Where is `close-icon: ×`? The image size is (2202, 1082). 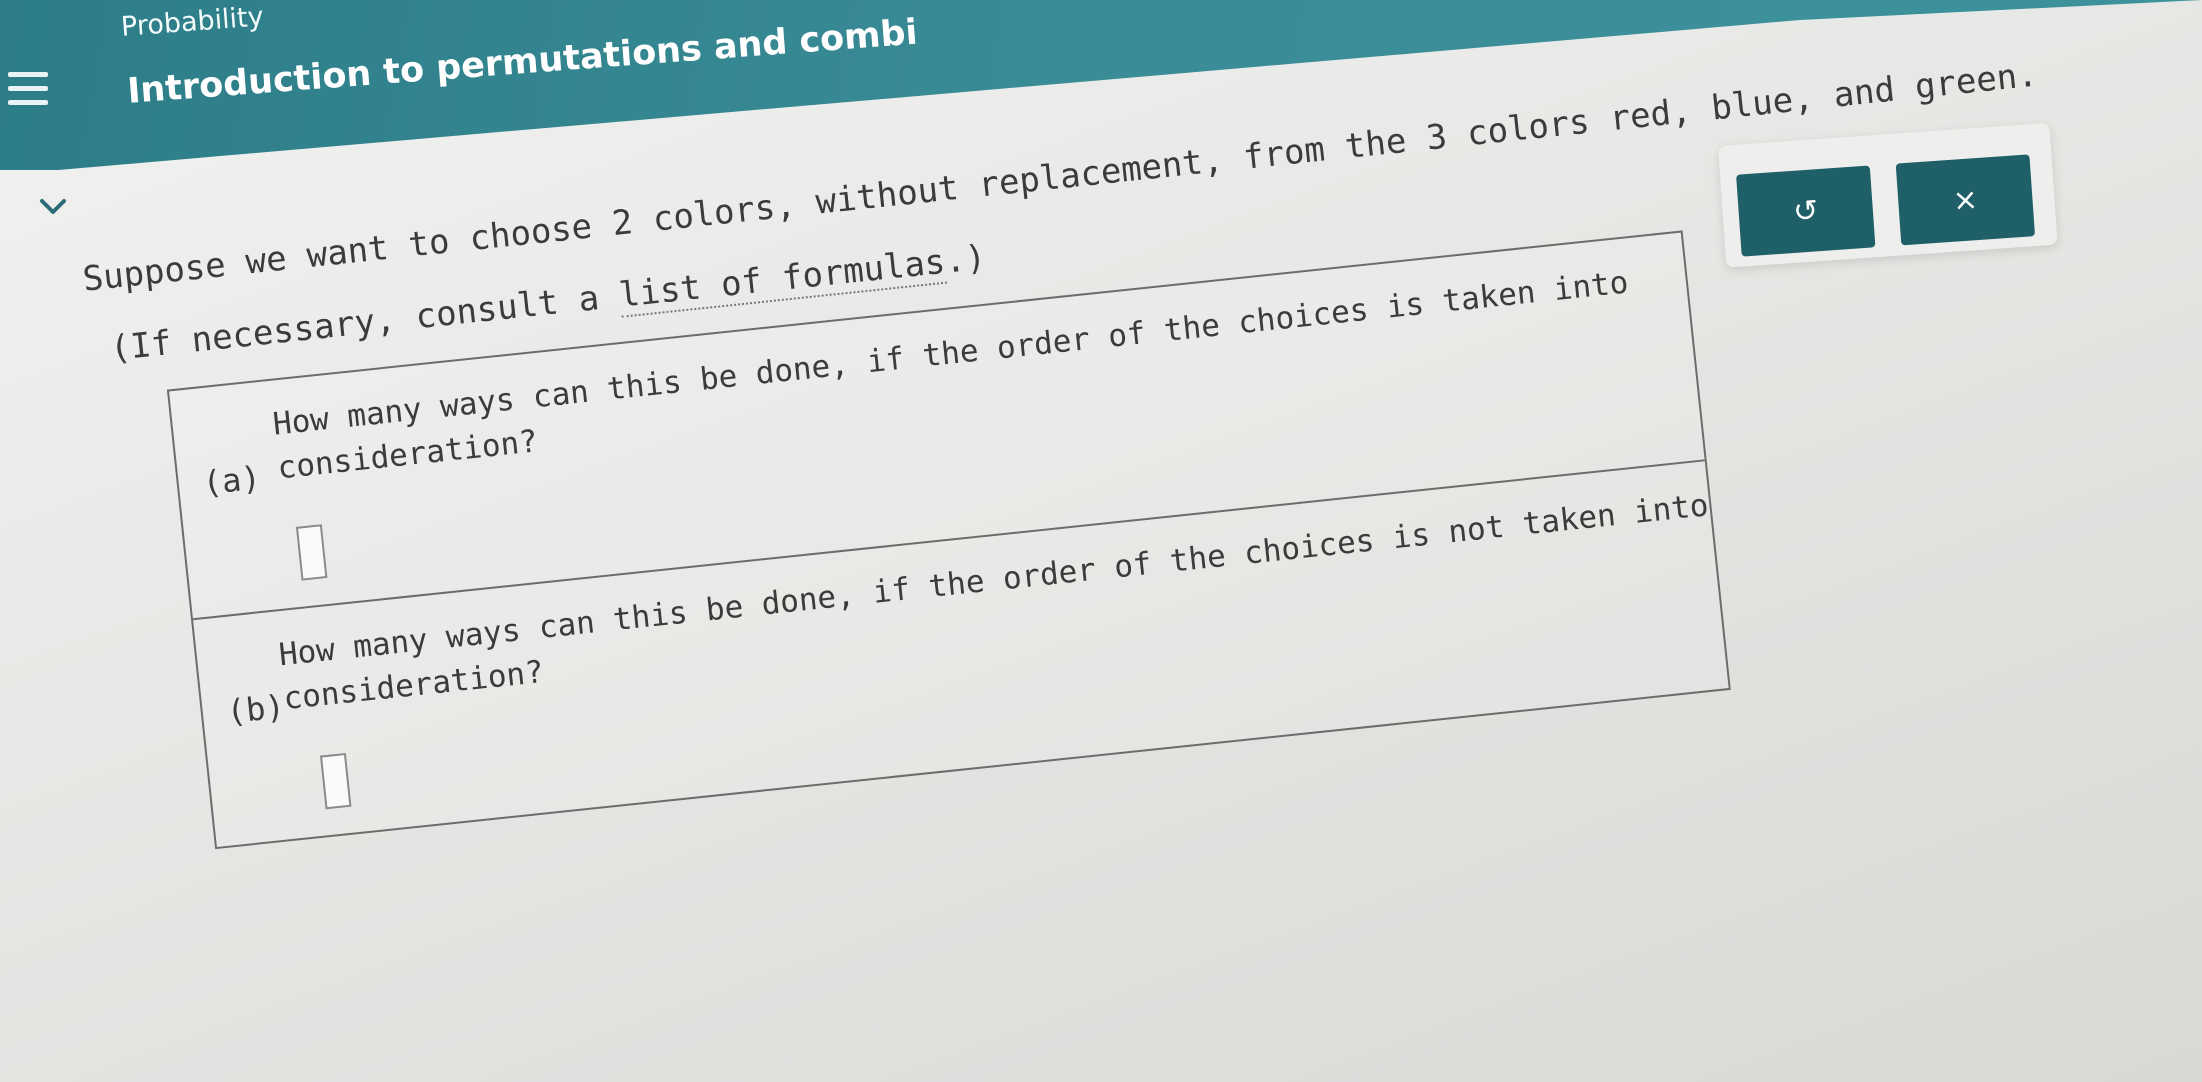
close-icon: × is located at coordinates (1965, 200).